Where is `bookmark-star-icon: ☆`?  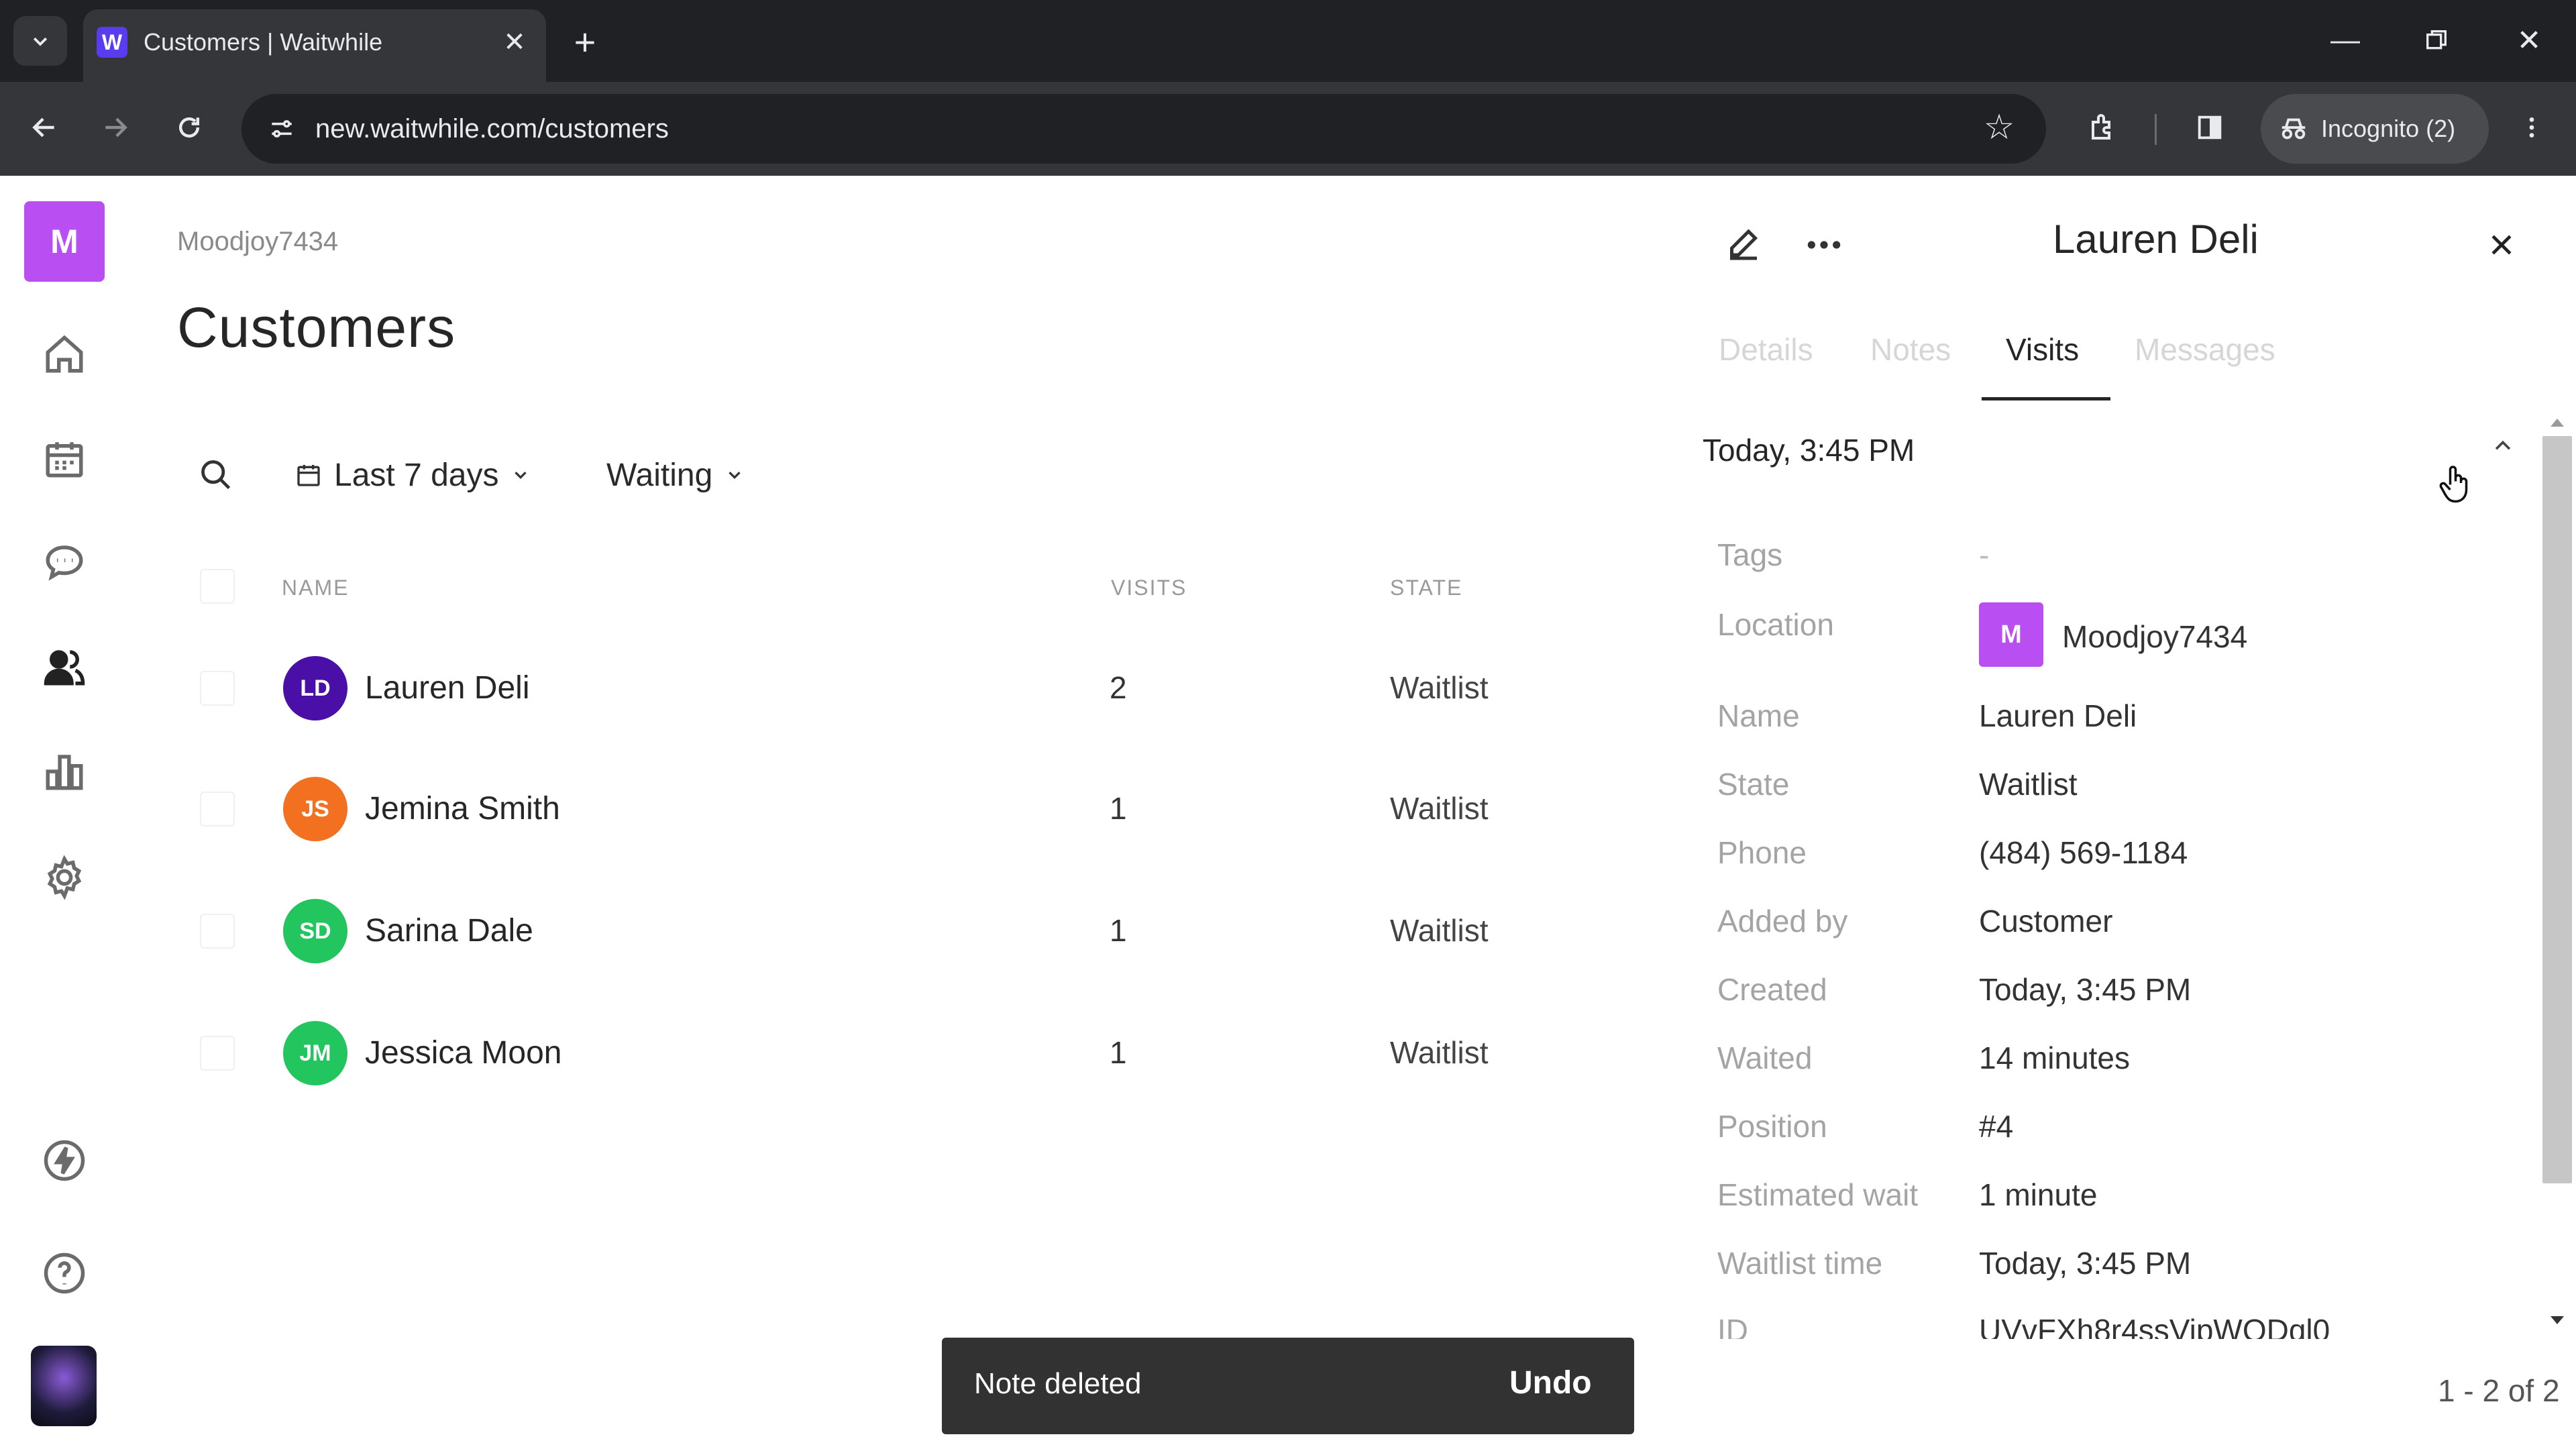 bookmark-star-icon: ☆ is located at coordinates (1999, 127).